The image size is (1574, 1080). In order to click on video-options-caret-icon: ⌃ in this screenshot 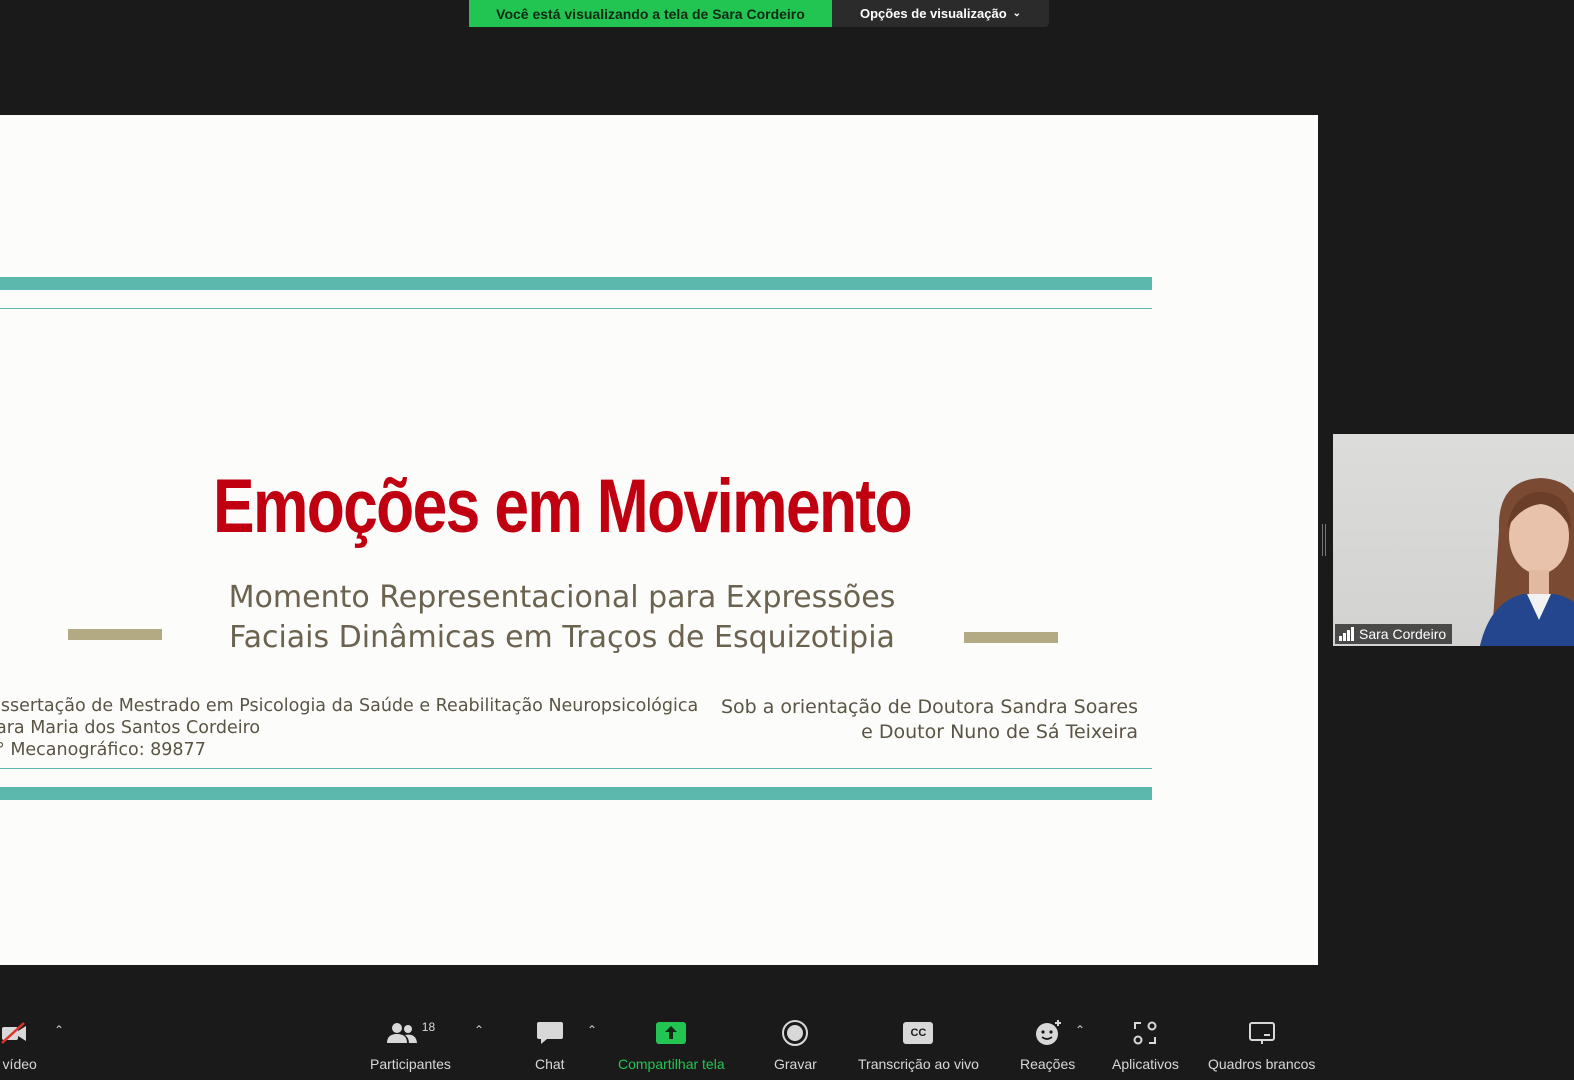, I will do `click(59, 1030)`.